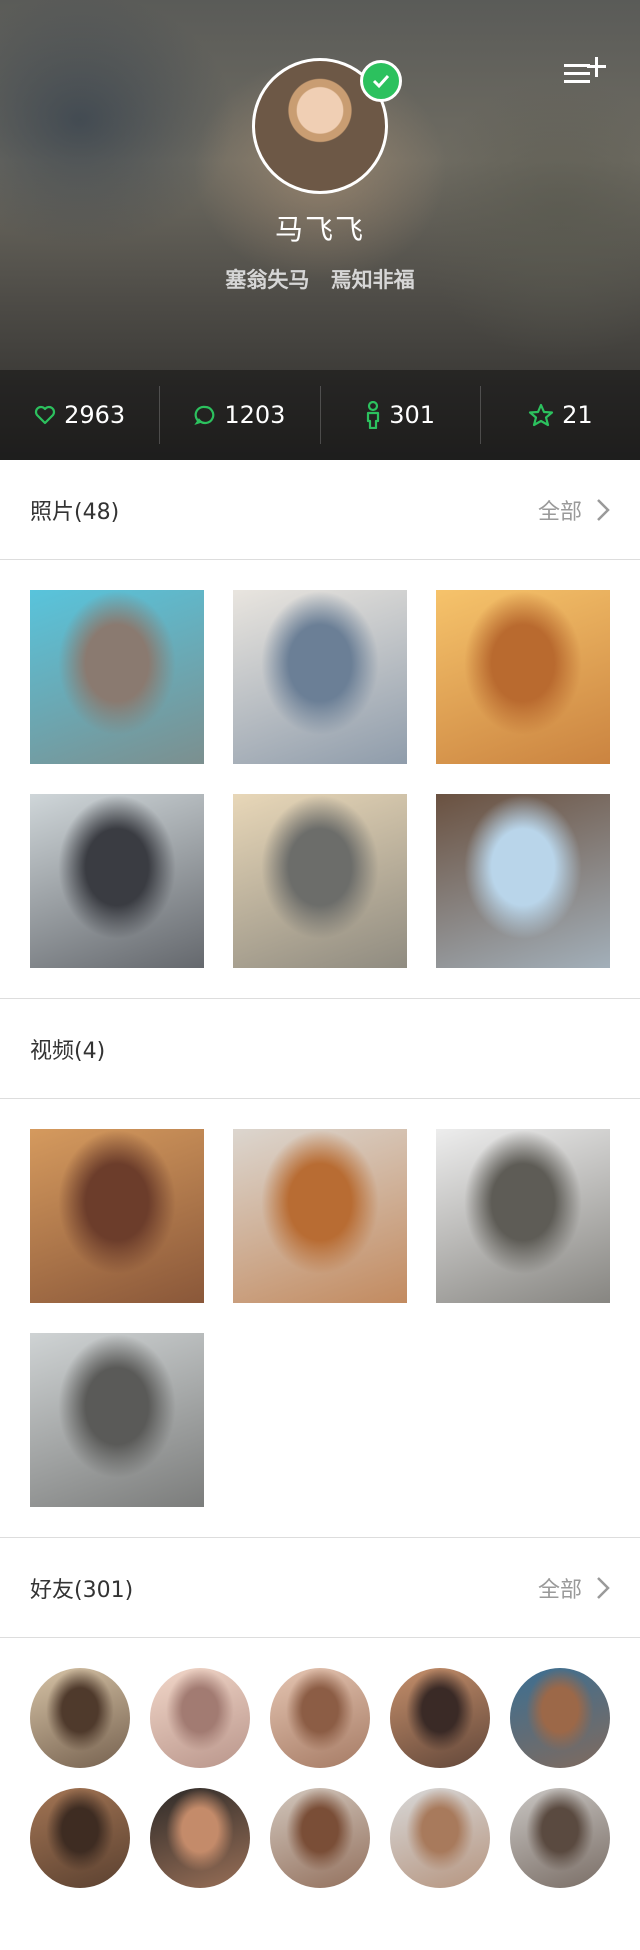 The image size is (640, 1950). Describe the element at coordinates (585, 70) in the screenshot. I see `list-add-icon` at that location.